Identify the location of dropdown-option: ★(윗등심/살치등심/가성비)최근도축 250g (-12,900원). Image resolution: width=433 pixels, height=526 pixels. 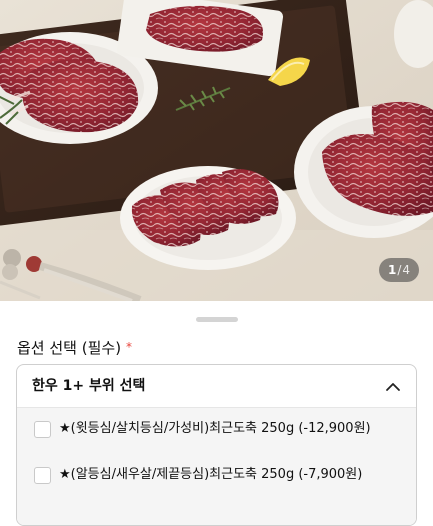
(216, 431).